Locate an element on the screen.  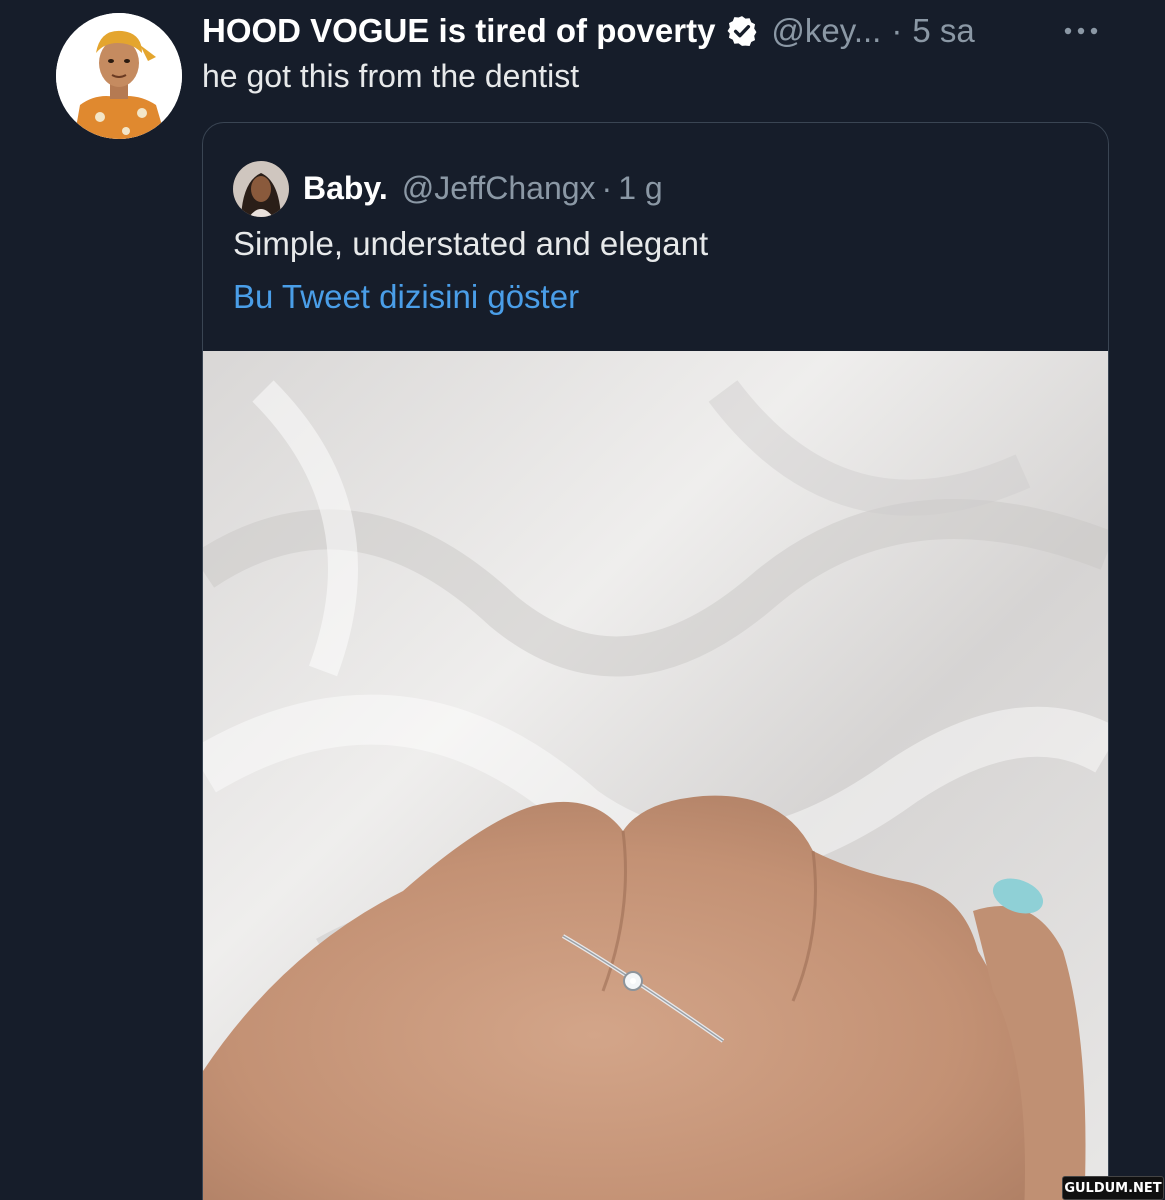
author-avatar is located at coordinates (119, 76).